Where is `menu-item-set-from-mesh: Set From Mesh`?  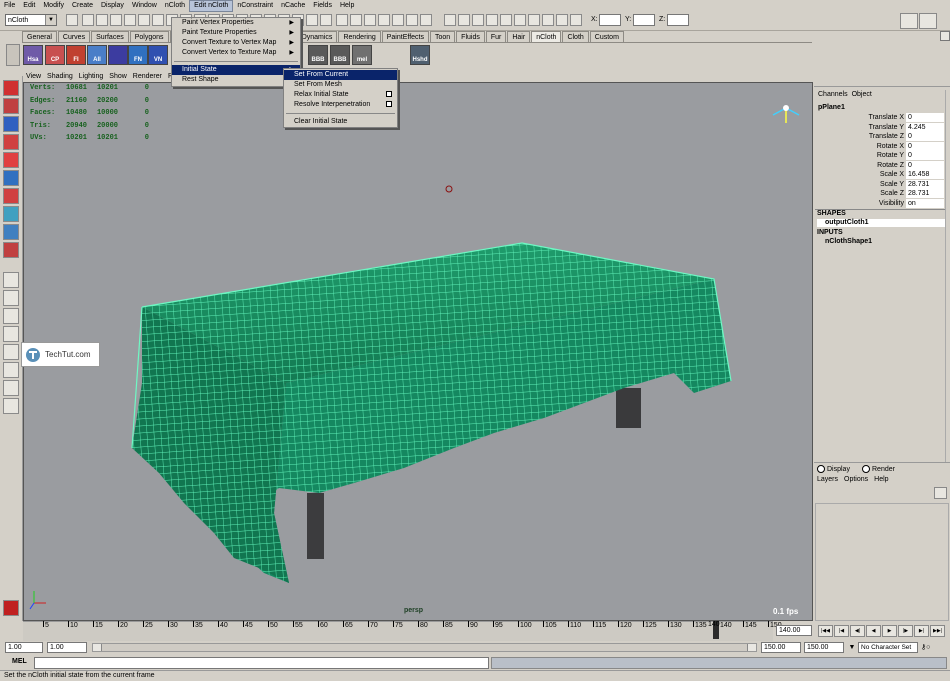
menu-item-set-from-mesh: Set From Mesh is located at coordinates (340, 85).